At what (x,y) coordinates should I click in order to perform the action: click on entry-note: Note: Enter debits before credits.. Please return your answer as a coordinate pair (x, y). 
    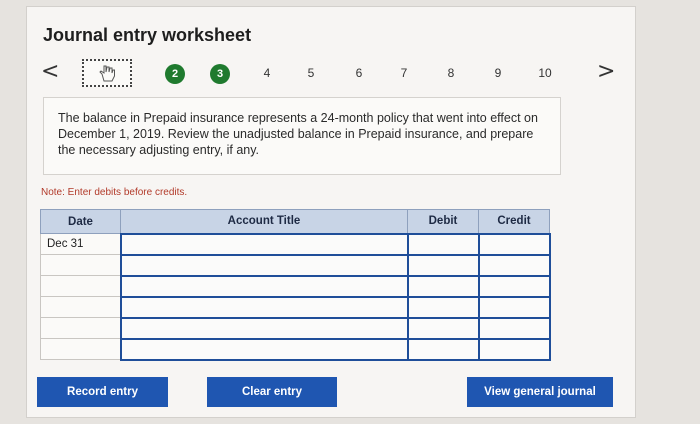
    Looking at the image, I should click on (114, 192).